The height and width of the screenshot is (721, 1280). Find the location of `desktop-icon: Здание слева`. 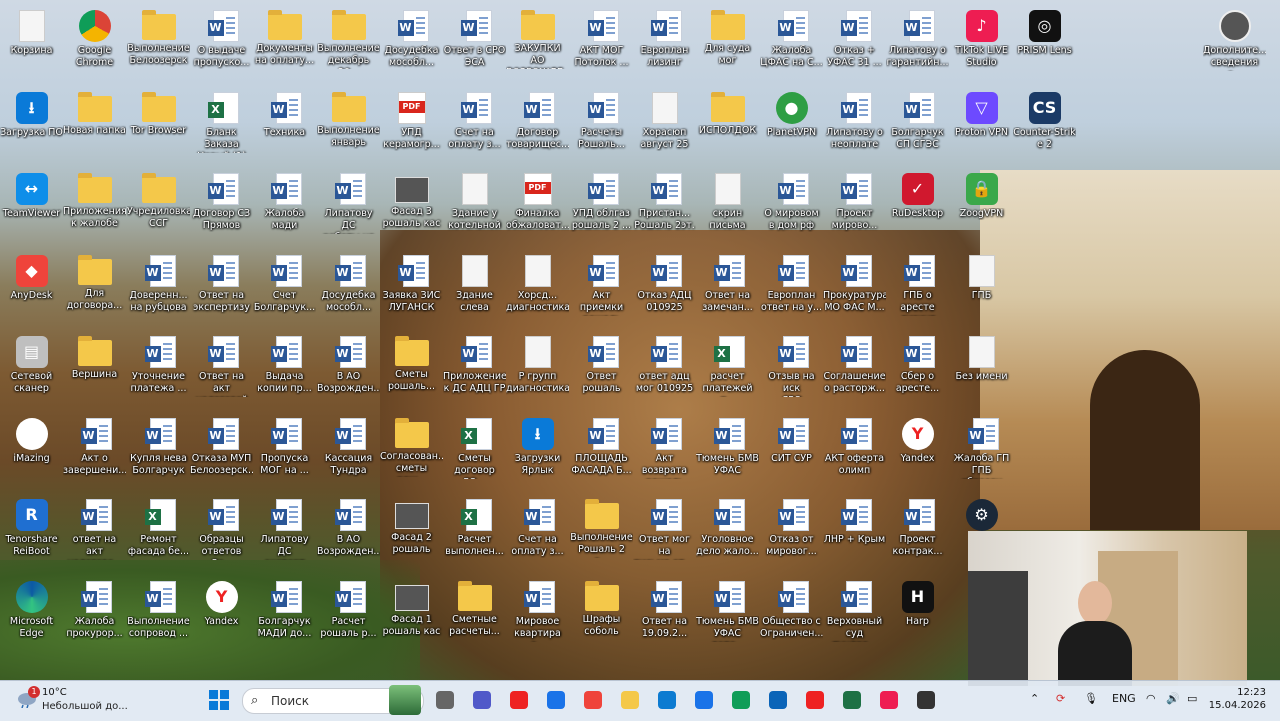

desktop-icon: Здание слева is located at coordinates (474, 288).